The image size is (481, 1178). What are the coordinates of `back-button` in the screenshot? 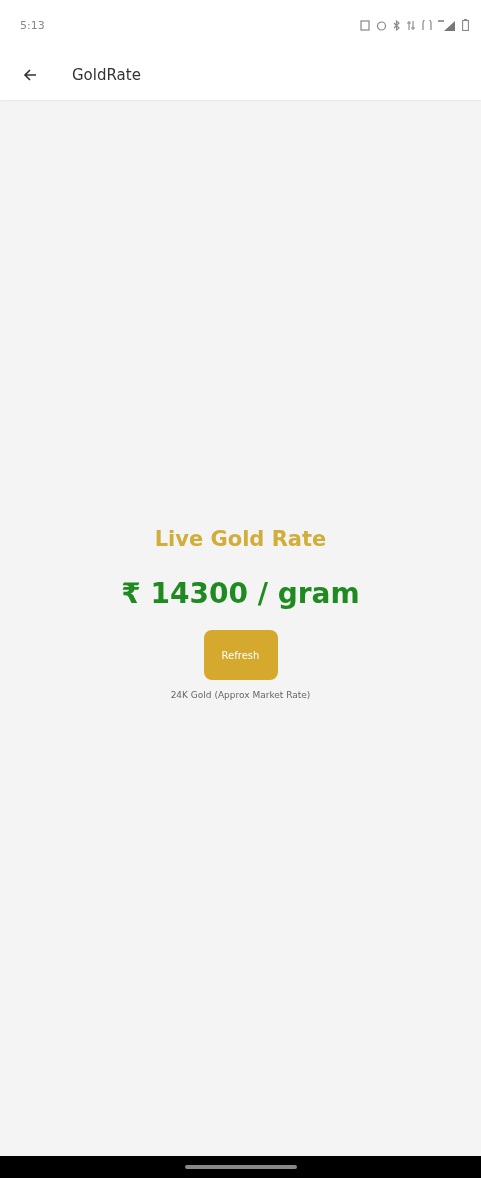 It's located at (30, 75).